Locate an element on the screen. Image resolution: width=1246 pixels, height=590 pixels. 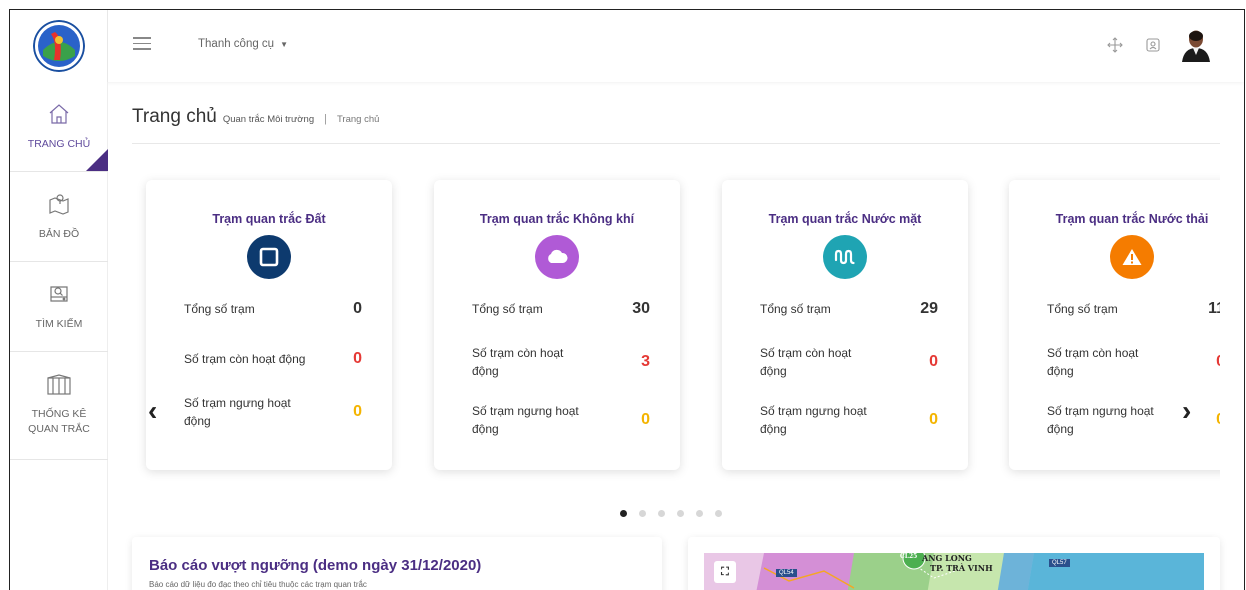
ministry-logo is located at coordinates (58, 46).